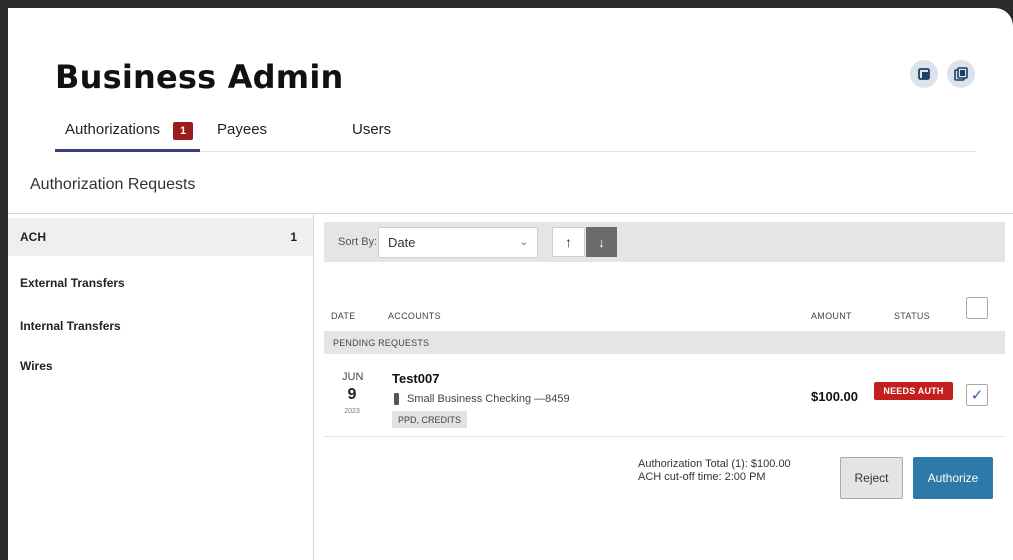 The image size is (1013, 560). I want to click on cutoff-time: ACH cut-off time: 2:00 PM, so click(702, 477).